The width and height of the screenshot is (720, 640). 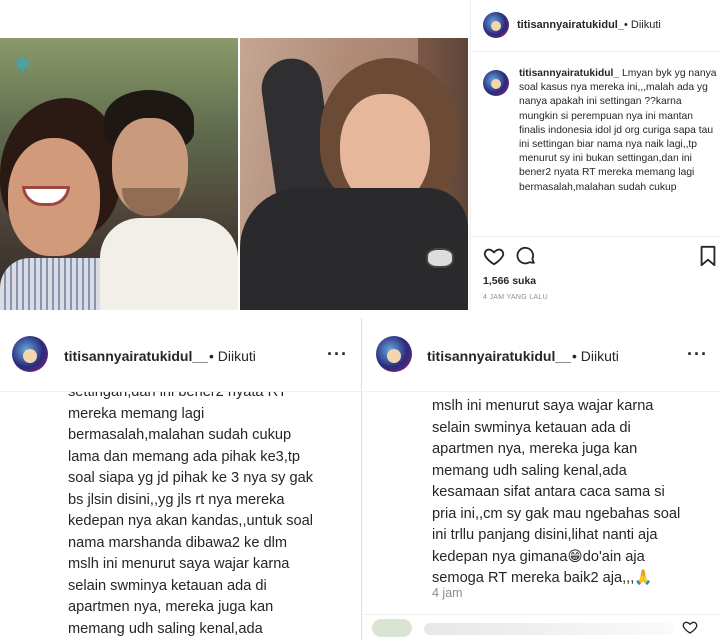 I want to click on photo-woman, so click(x=354, y=174).